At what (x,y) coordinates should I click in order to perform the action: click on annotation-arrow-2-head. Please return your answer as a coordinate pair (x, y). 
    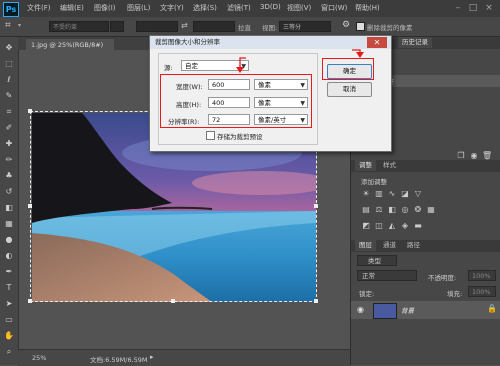
    Looking at the image, I should click on (360, 55).